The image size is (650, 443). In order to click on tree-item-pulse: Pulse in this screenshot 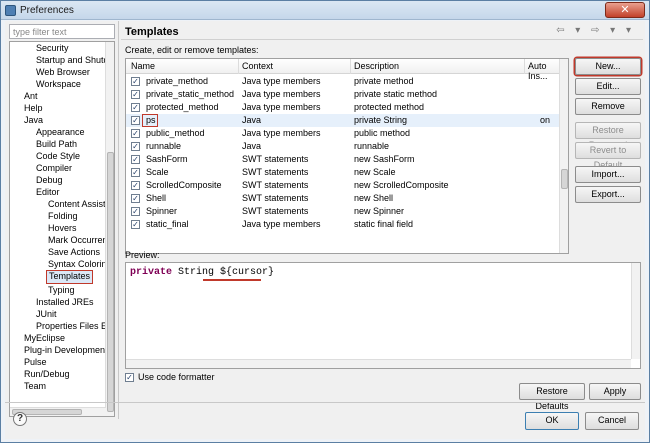, I will do `click(35, 362)`.